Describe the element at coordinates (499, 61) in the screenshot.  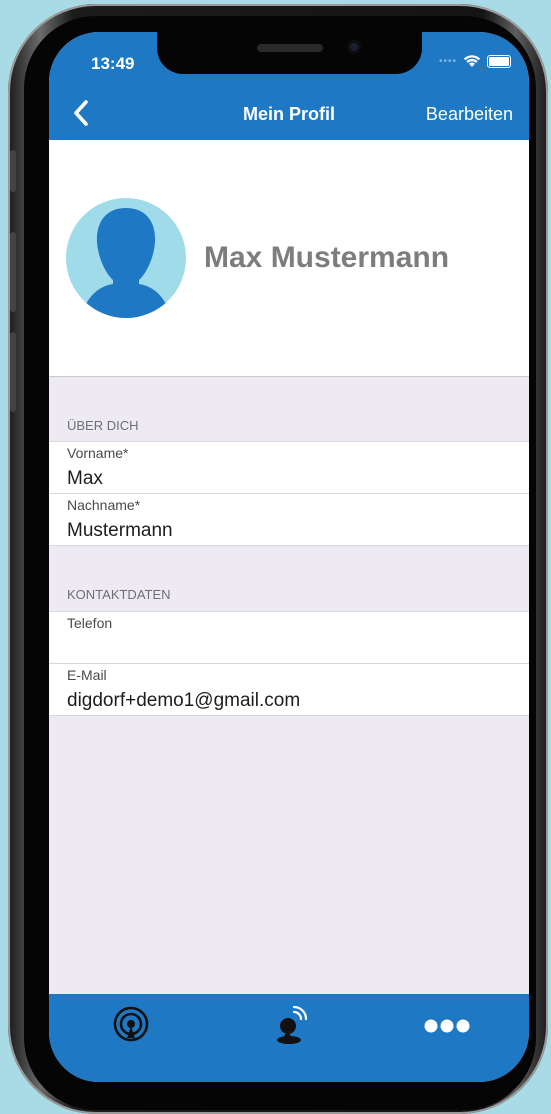
I see `battery-icon` at that location.